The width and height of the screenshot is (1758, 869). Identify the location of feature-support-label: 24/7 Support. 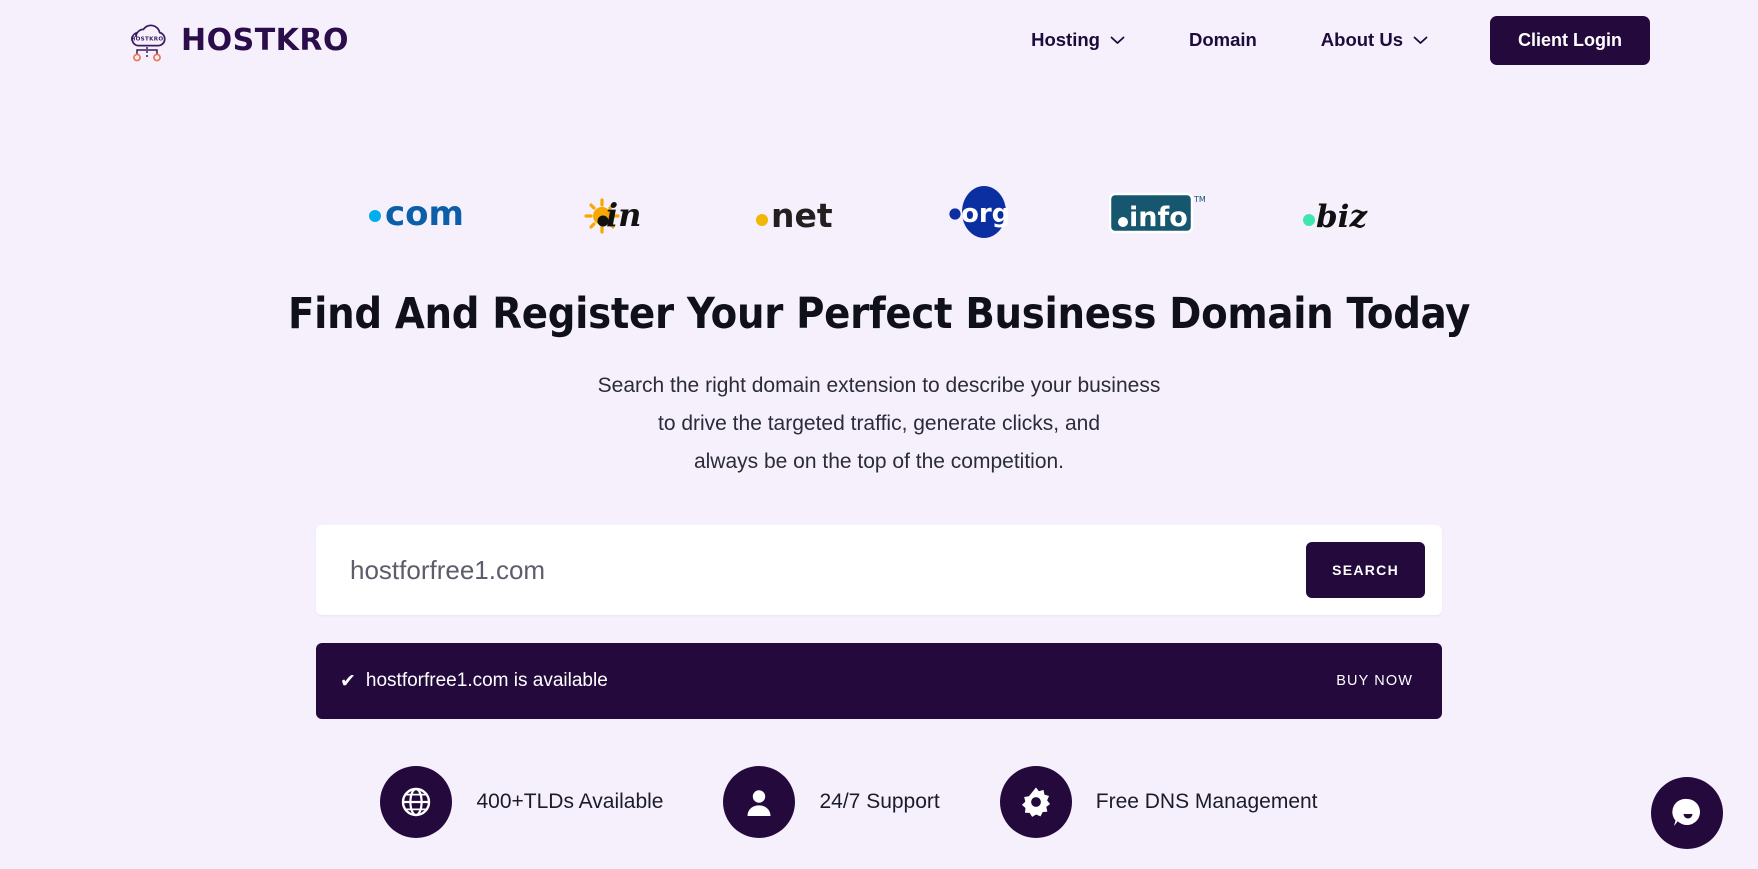
(879, 802).